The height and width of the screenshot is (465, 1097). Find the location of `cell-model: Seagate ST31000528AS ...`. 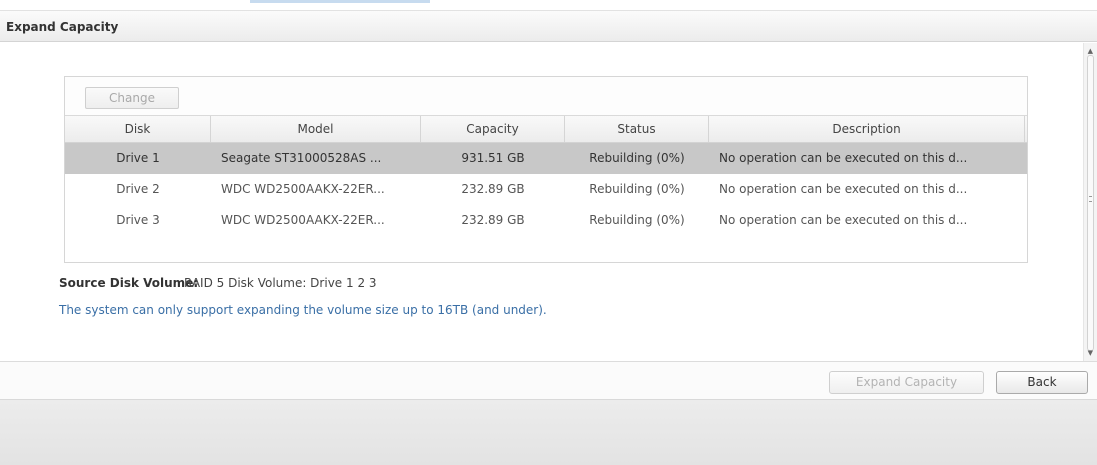

cell-model: Seagate ST31000528AS ... is located at coordinates (301, 158).